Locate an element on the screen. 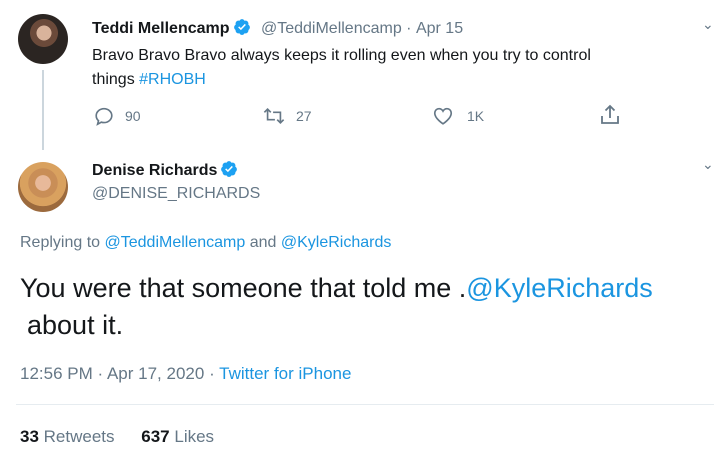 Image resolution: width=714 pixels, height=454 pixels. tweet-date: Apr 17, 2020 is located at coordinates (155, 373).